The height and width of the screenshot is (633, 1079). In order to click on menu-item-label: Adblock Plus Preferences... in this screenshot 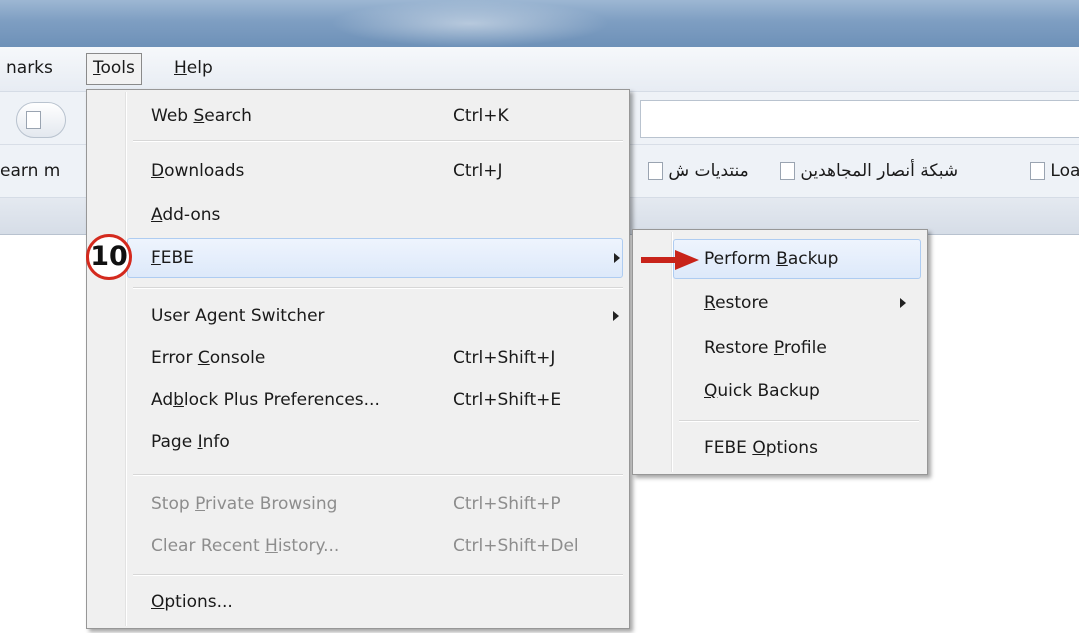, I will do `click(265, 400)`.